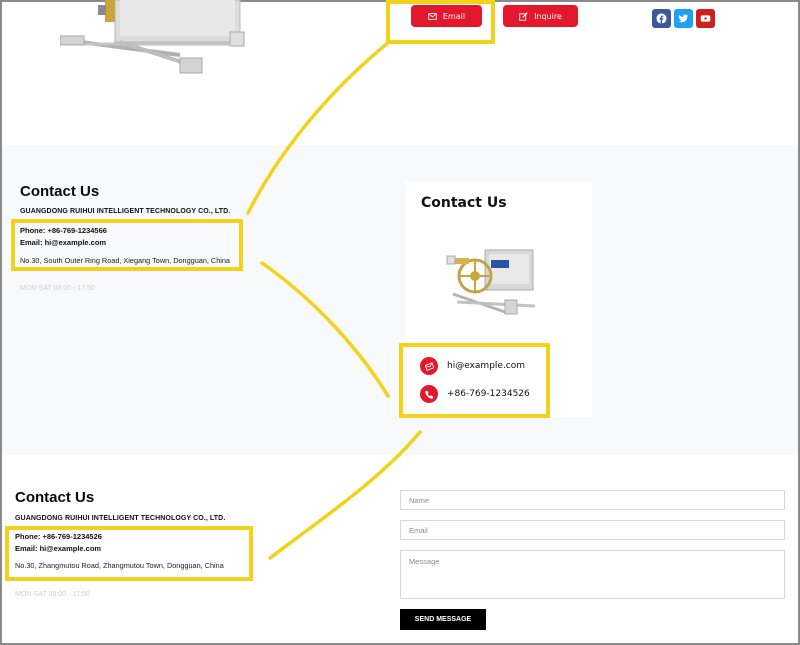  I want to click on youtube-button, so click(705, 18).